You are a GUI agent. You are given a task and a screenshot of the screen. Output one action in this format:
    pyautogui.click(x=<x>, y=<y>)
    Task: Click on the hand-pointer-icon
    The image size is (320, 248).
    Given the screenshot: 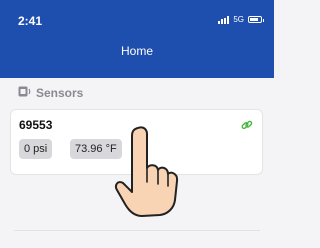 What is the action you would take?
    pyautogui.click(x=147, y=174)
    